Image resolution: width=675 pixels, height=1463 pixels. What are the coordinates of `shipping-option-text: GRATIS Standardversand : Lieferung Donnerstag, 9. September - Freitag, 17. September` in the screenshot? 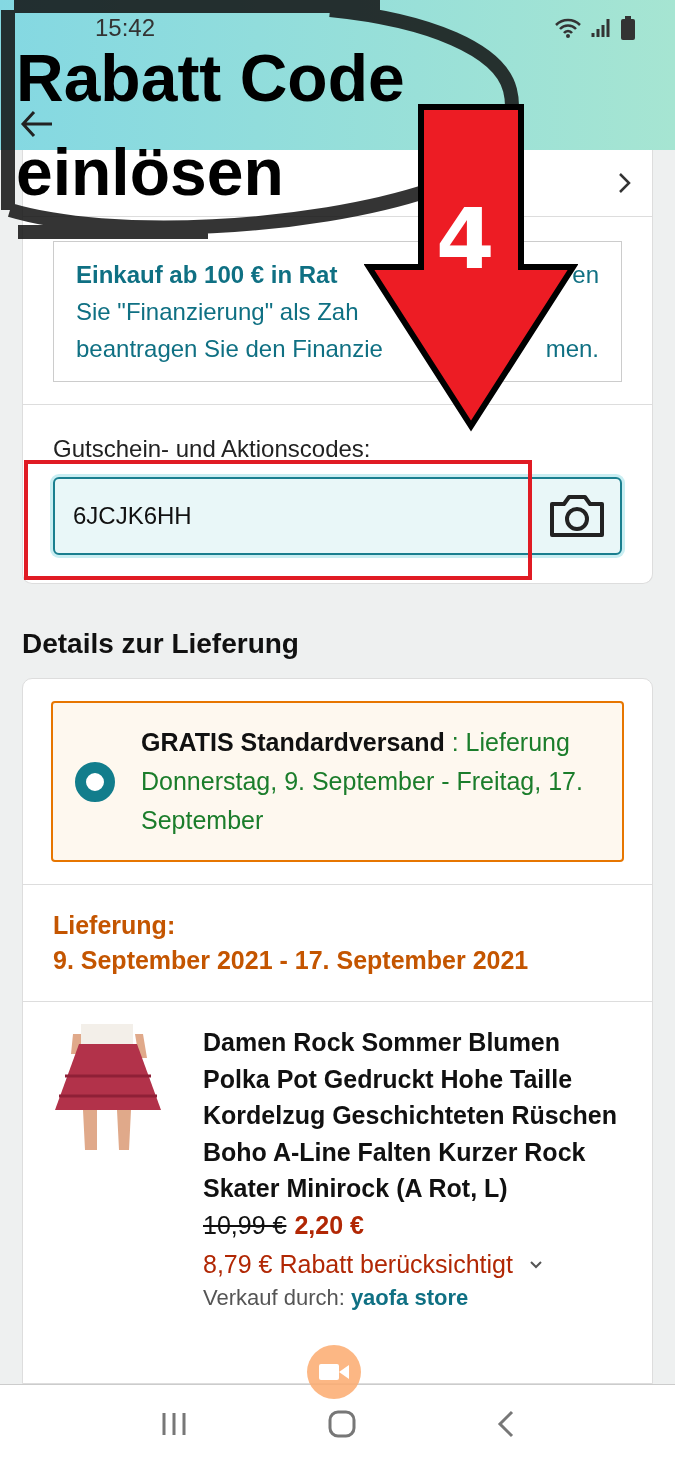 It's located at (362, 781).